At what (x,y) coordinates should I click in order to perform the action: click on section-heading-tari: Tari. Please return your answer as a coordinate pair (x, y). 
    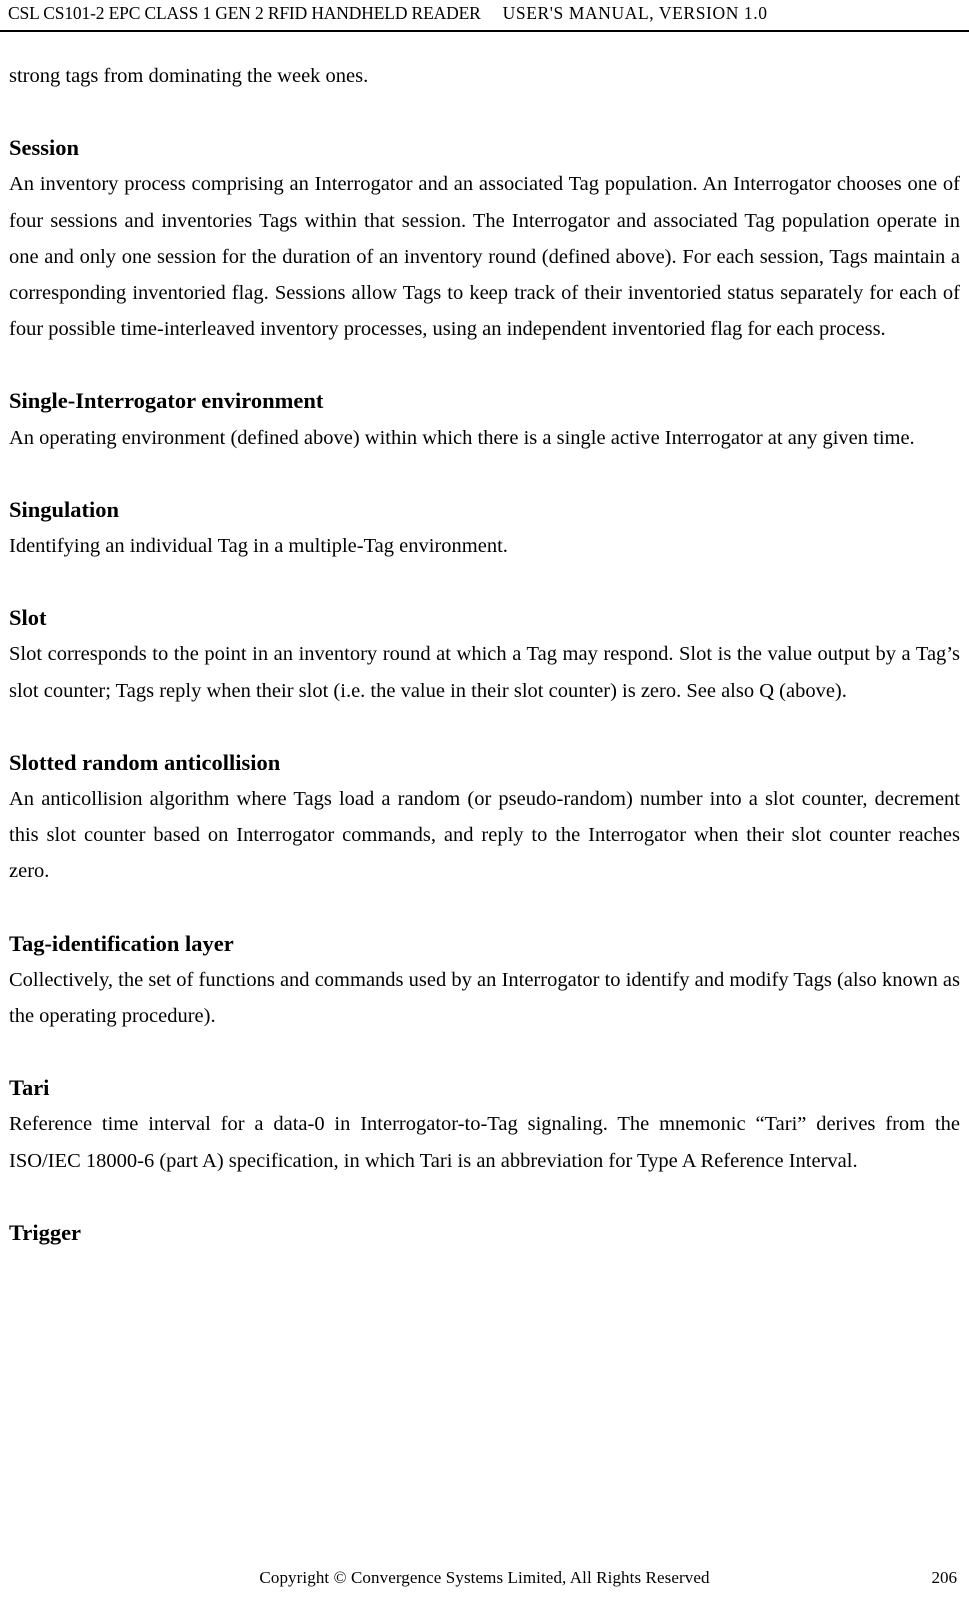
    Looking at the image, I should click on (29, 1088).